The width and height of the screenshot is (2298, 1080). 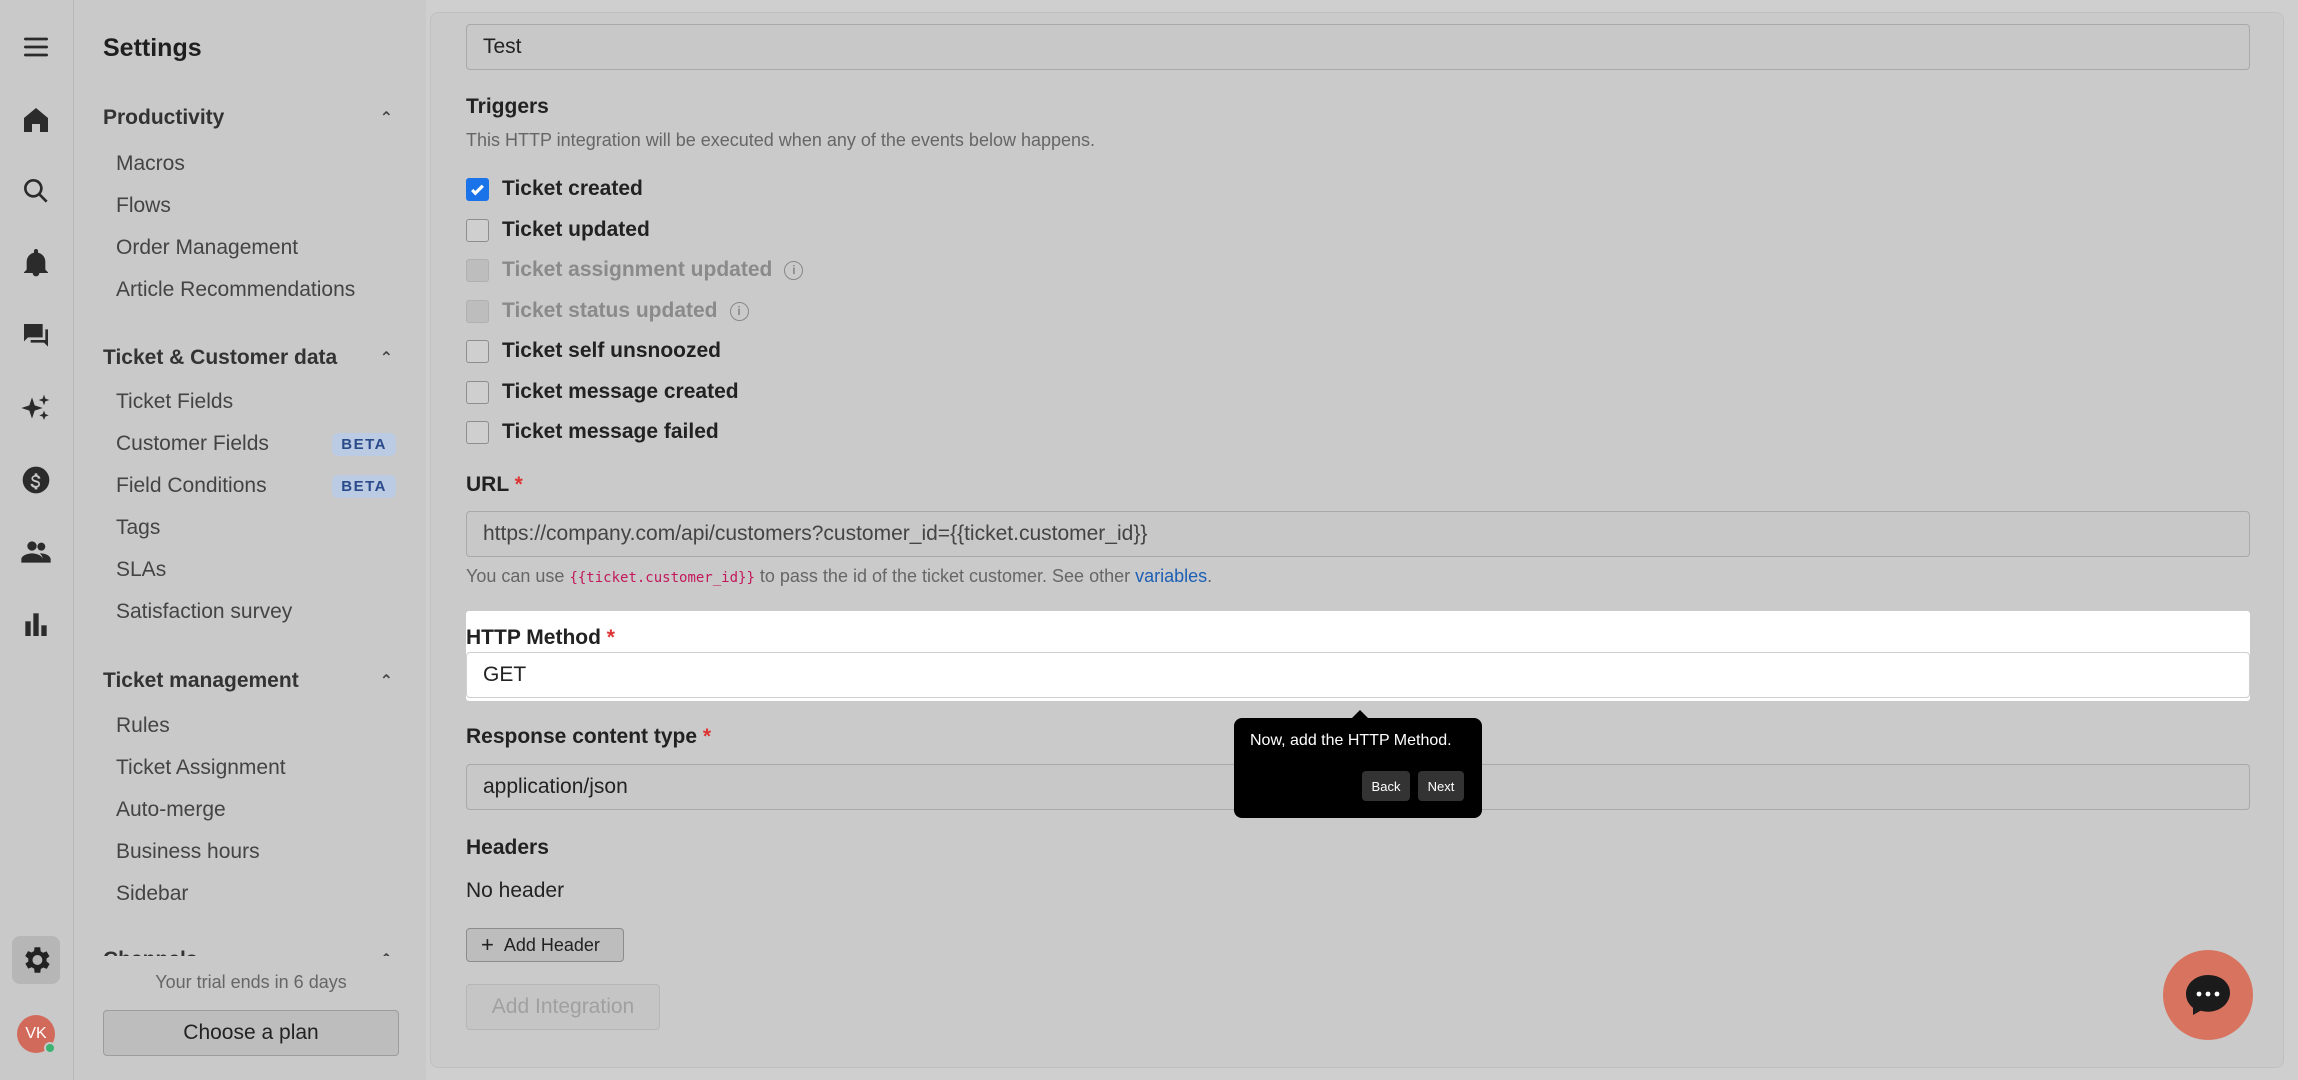 What do you see at coordinates (507, 106) in the screenshot?
I see `triggers-title: Triggers` at bounding box center [507, 106].